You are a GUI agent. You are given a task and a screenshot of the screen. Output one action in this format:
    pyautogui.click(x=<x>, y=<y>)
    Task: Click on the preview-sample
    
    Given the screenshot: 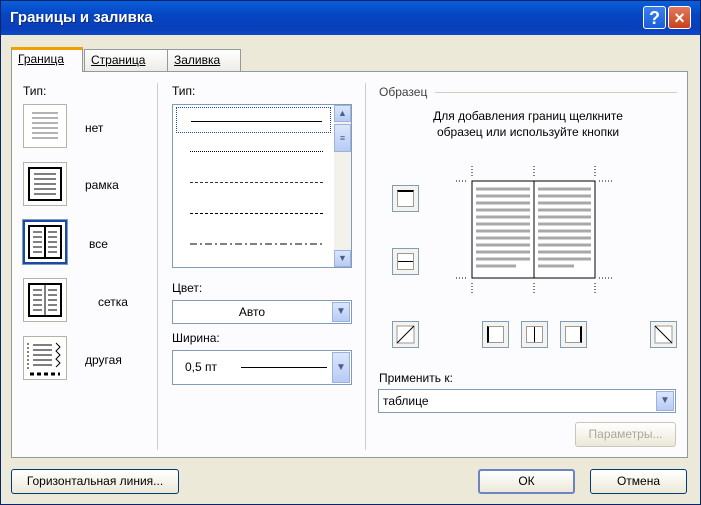 What is the action you would take?
    pyautogui.click(x=535, y=231)
    